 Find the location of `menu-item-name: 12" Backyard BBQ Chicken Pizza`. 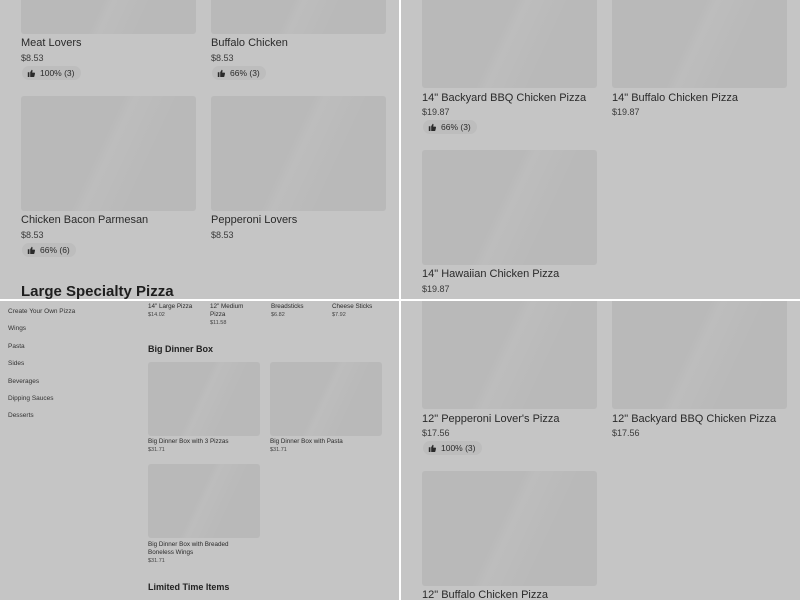

menu-item-name: 12" Backyard BBQ Chicken Pizza is located at coordinates (694, 419).